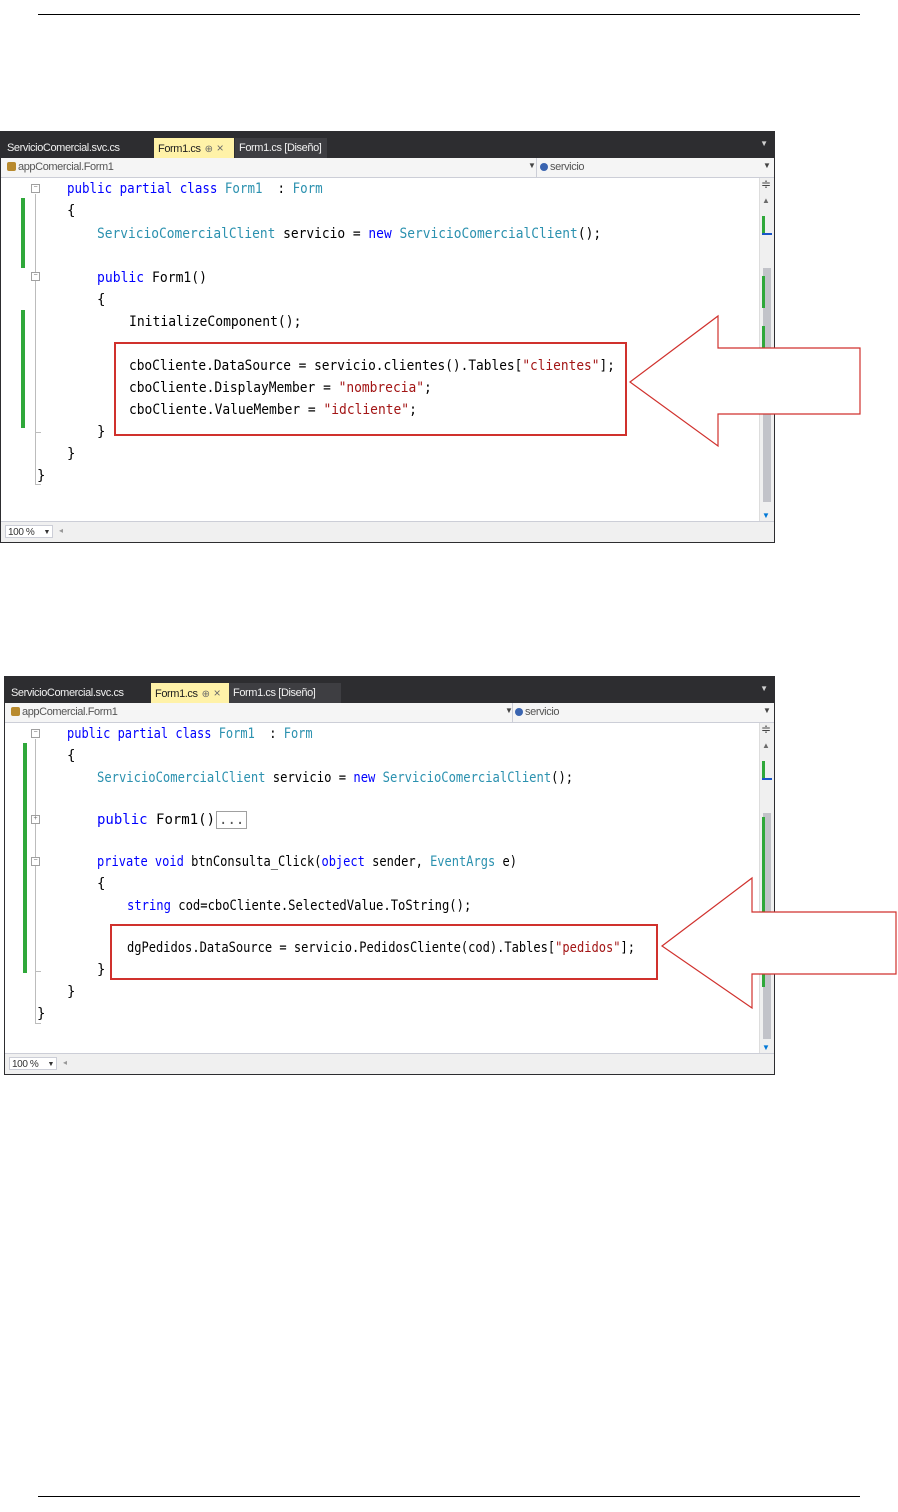  What do you see at coordinates (519, 712) in the screenshot?
I see `field-nav-icon` at bounding box center [519, 712].